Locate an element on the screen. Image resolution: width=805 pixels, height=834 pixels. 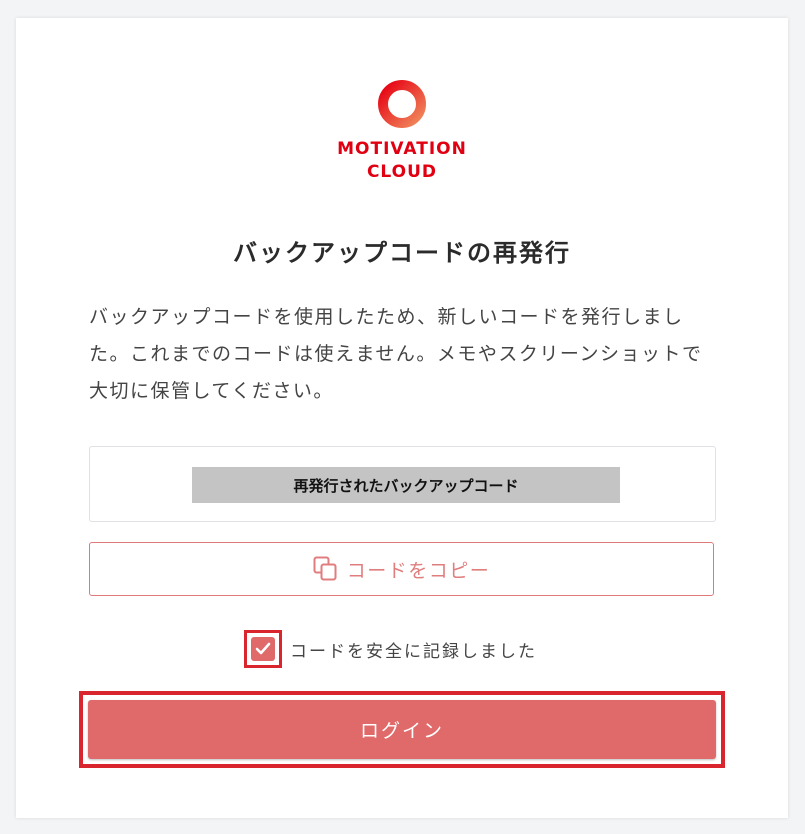
checkbox-checked is located at coordinates (263, 649).